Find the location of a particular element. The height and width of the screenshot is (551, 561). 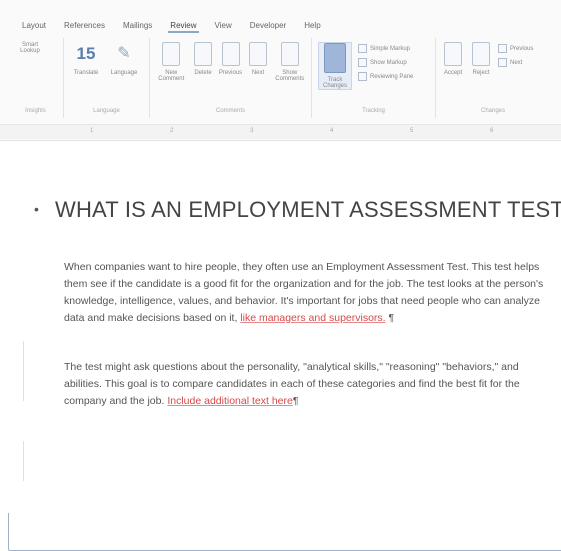

track-changes-button: Track Changes is located at coordinates (335, 66).